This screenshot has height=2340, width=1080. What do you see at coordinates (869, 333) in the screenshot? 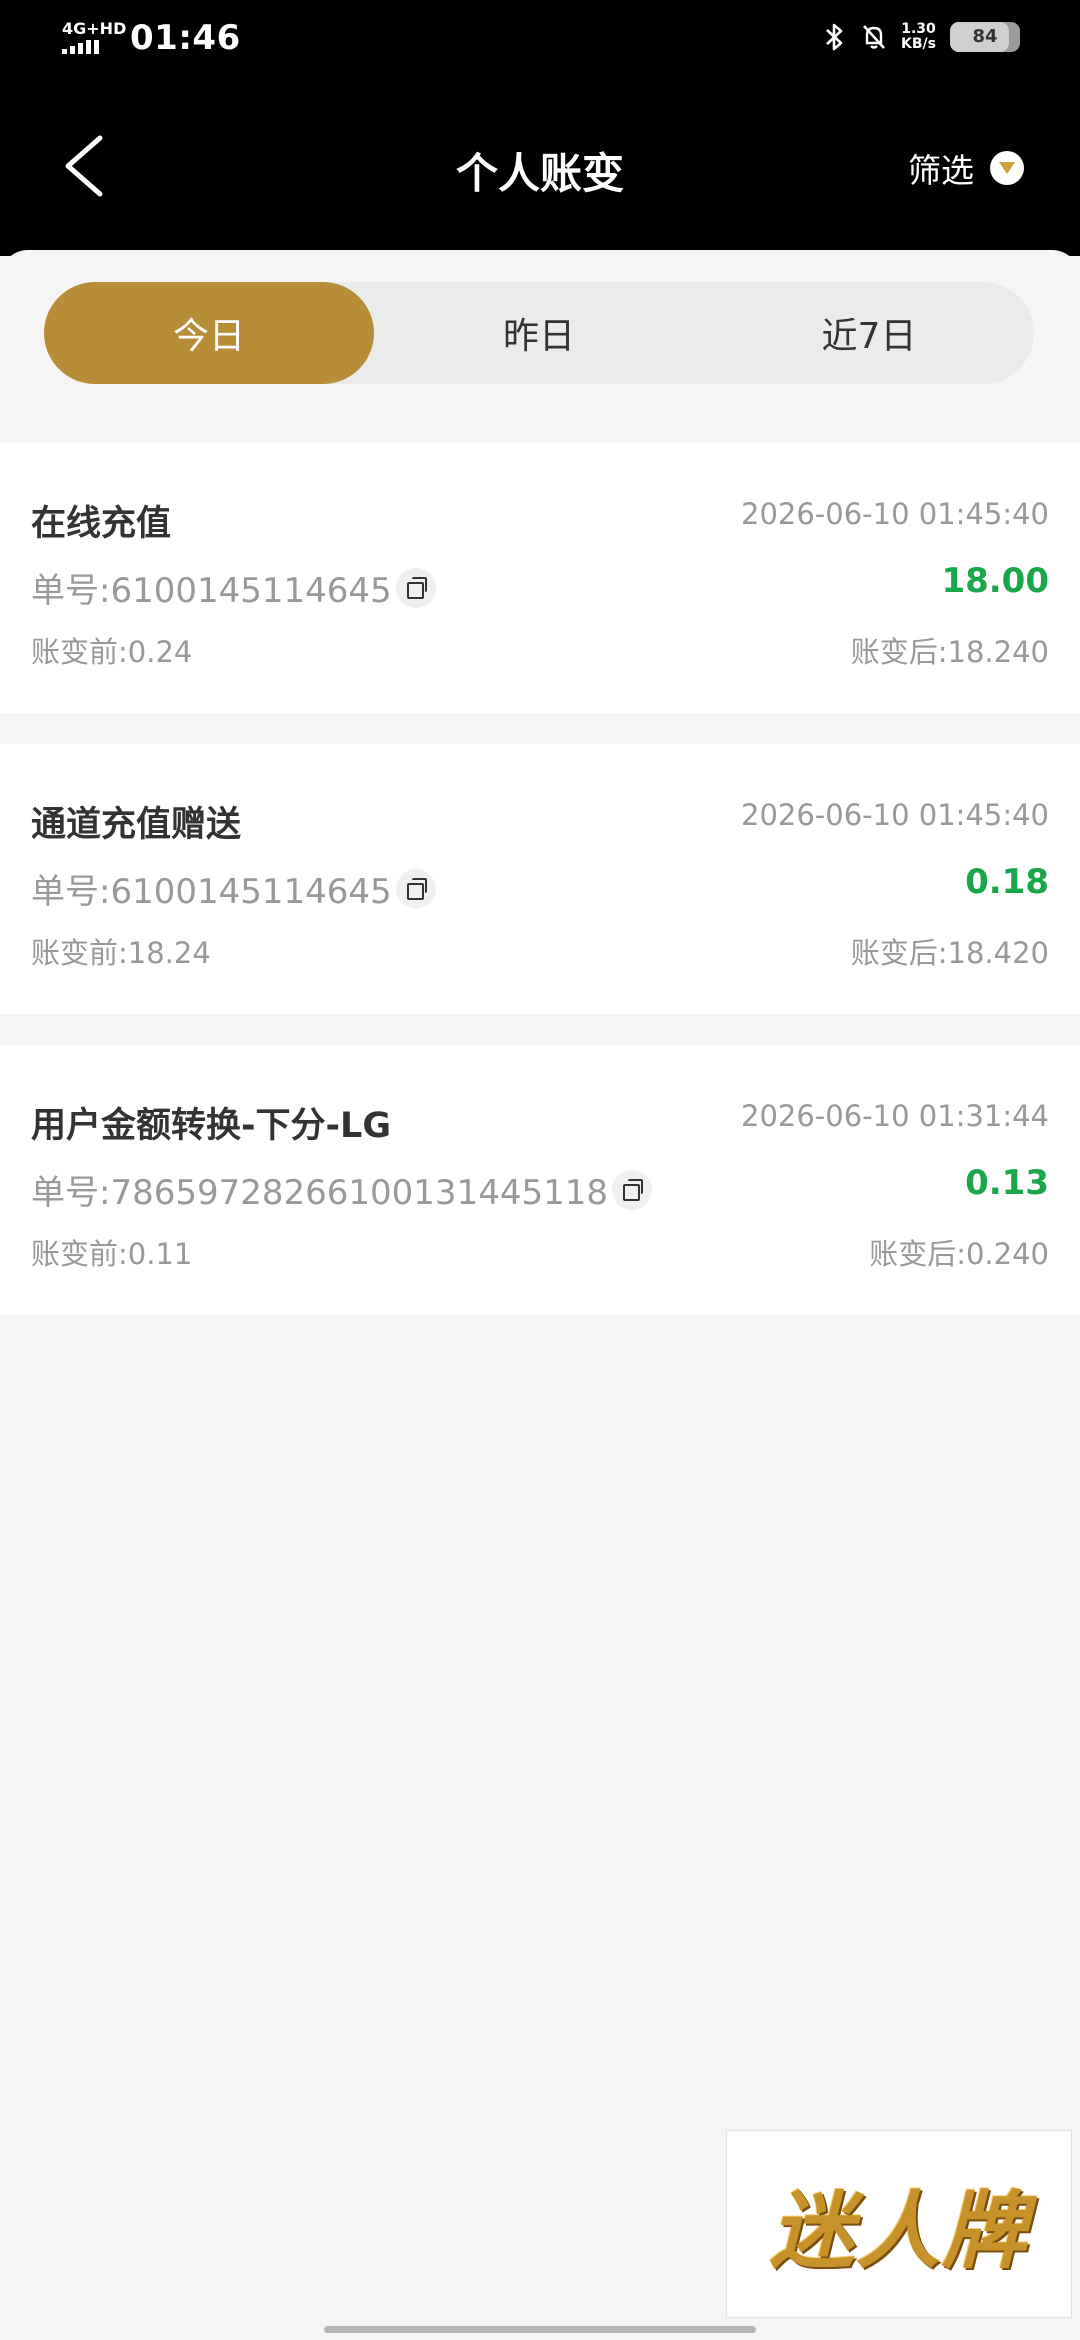
I see `tab-last-7-days: 近7日` at bounding box center [869, 333].